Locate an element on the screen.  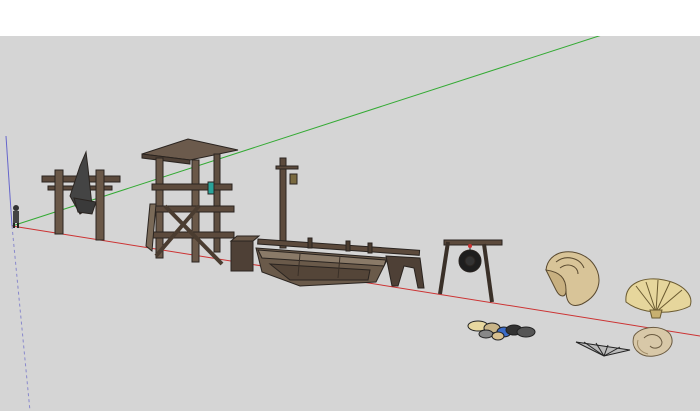
scallop-shell-icon is located at coordinates (658, 298).